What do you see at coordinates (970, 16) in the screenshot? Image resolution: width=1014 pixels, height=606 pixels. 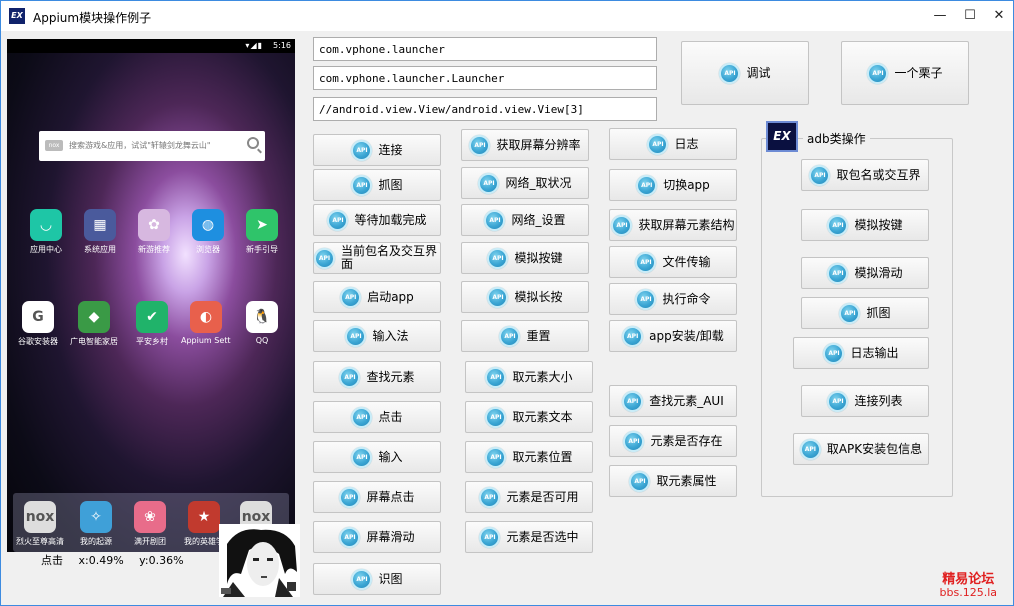 I see `maximize-button: ☐` at bounding box center [970, 16].